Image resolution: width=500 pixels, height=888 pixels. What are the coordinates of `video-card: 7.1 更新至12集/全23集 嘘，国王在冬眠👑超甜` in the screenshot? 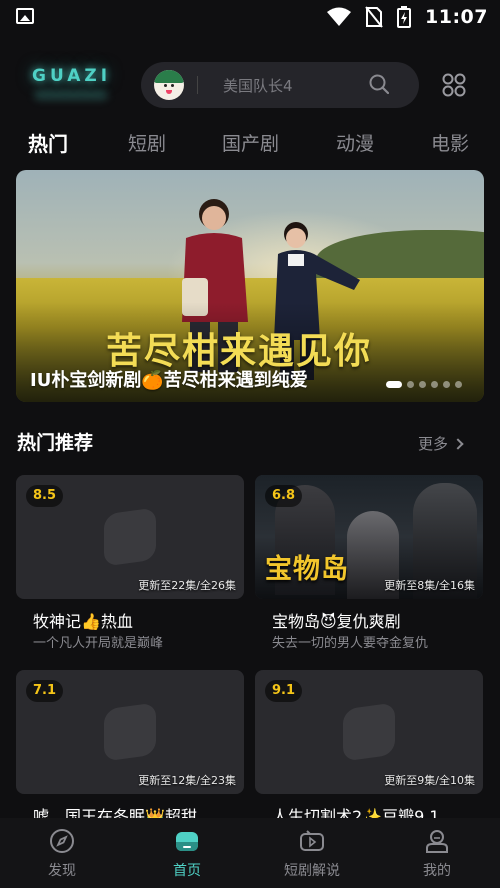 It's located at (130, 748).